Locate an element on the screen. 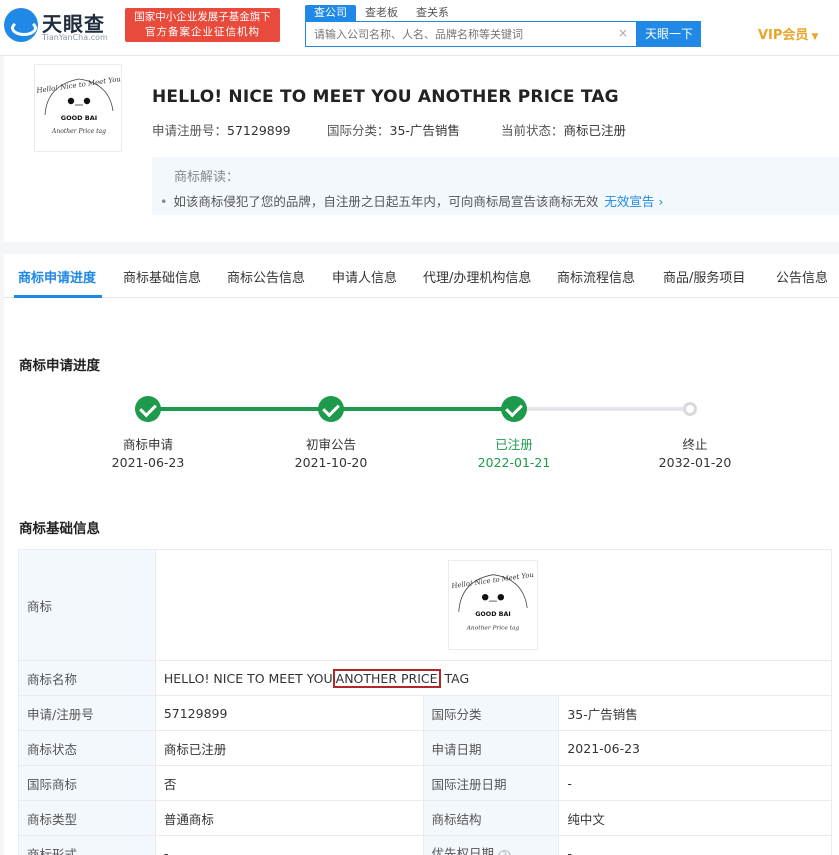 This screenshot has width=839, height=855. table-key: 优先权日期? is located at coordinates (491, 845).